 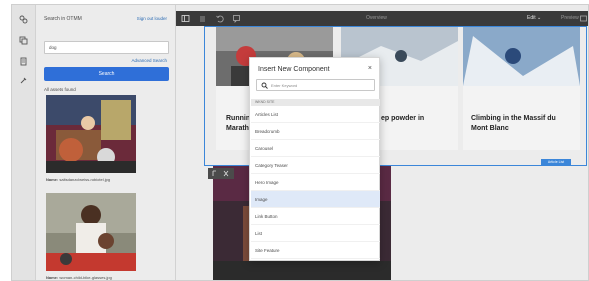 What do you see at coordinates (294, 69) in the screenshot?
I see `dialog-title: Insert New Component` at bounding box center [294, 69].